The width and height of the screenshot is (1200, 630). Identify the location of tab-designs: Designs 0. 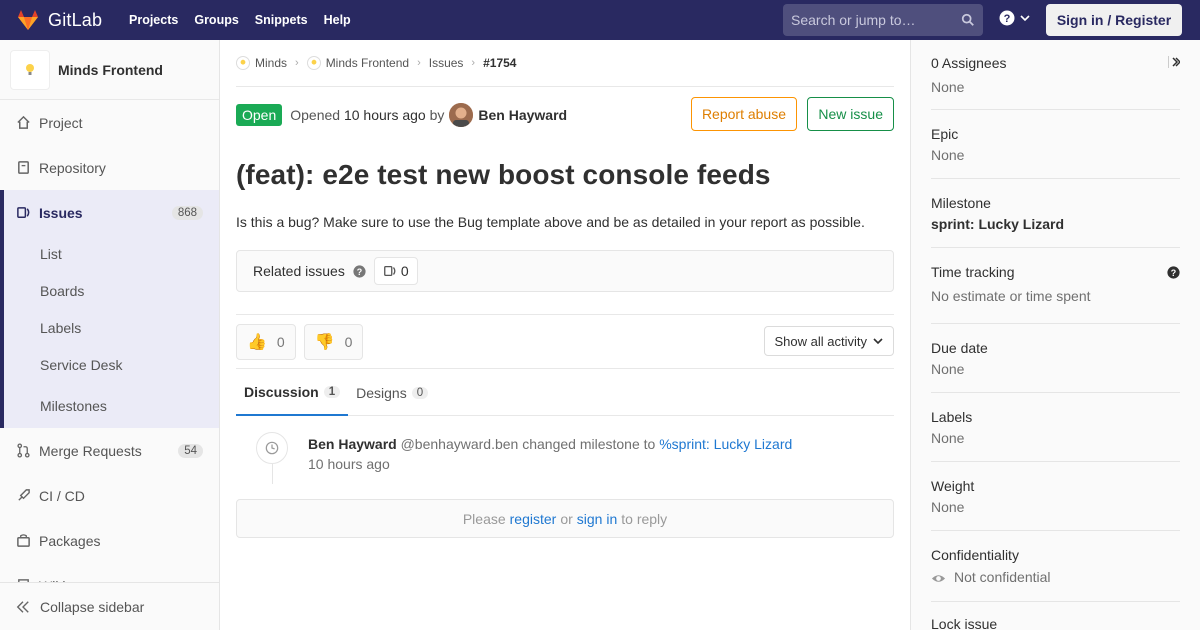
(392, 392).